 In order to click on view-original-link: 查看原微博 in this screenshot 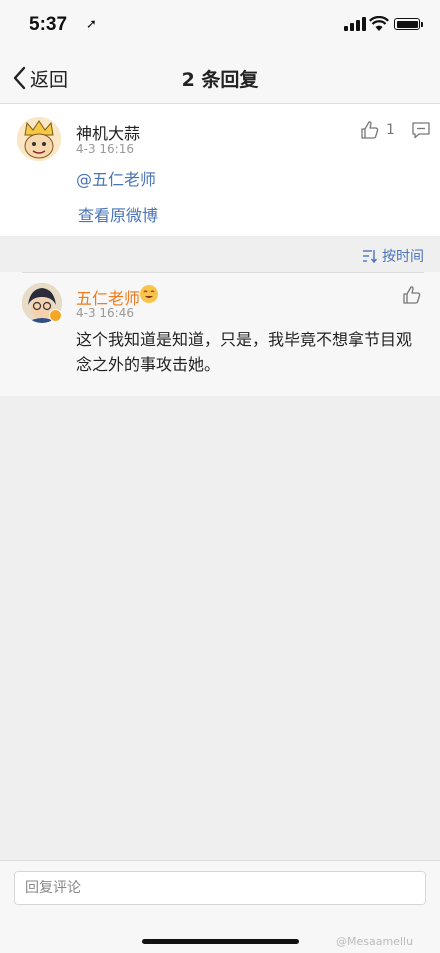, I will do `click(118, 214)`.